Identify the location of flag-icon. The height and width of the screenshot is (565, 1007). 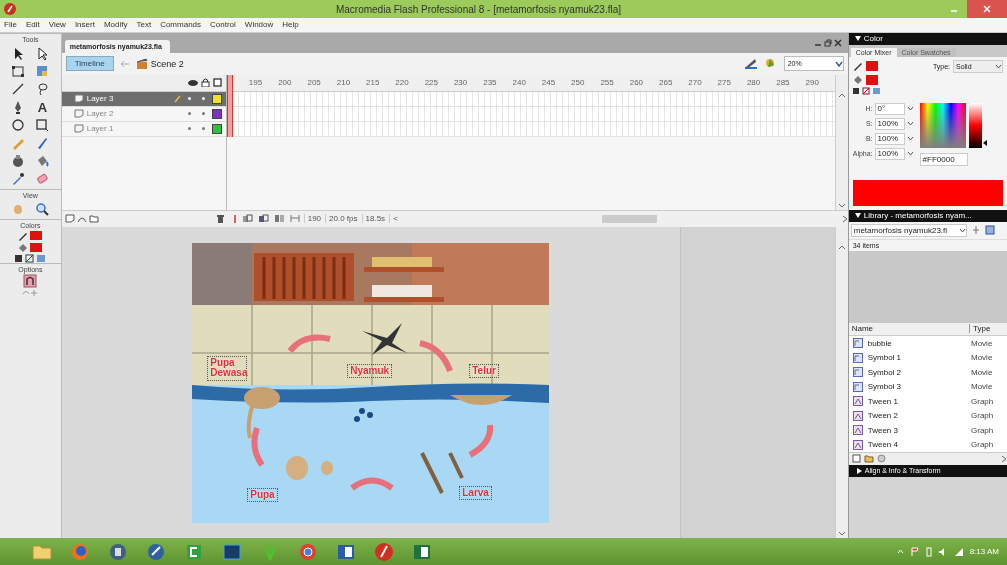
(914, 551).